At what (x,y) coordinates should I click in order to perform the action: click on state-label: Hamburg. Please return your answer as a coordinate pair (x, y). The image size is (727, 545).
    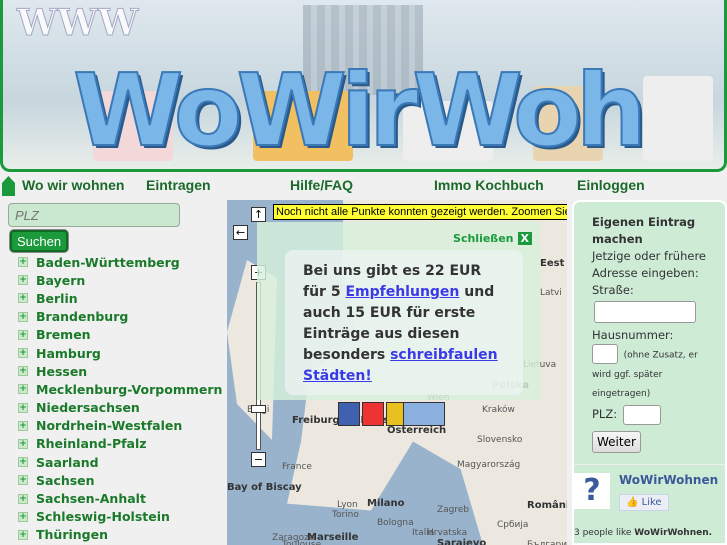
    Looking at the image, I should click on (68, 353).